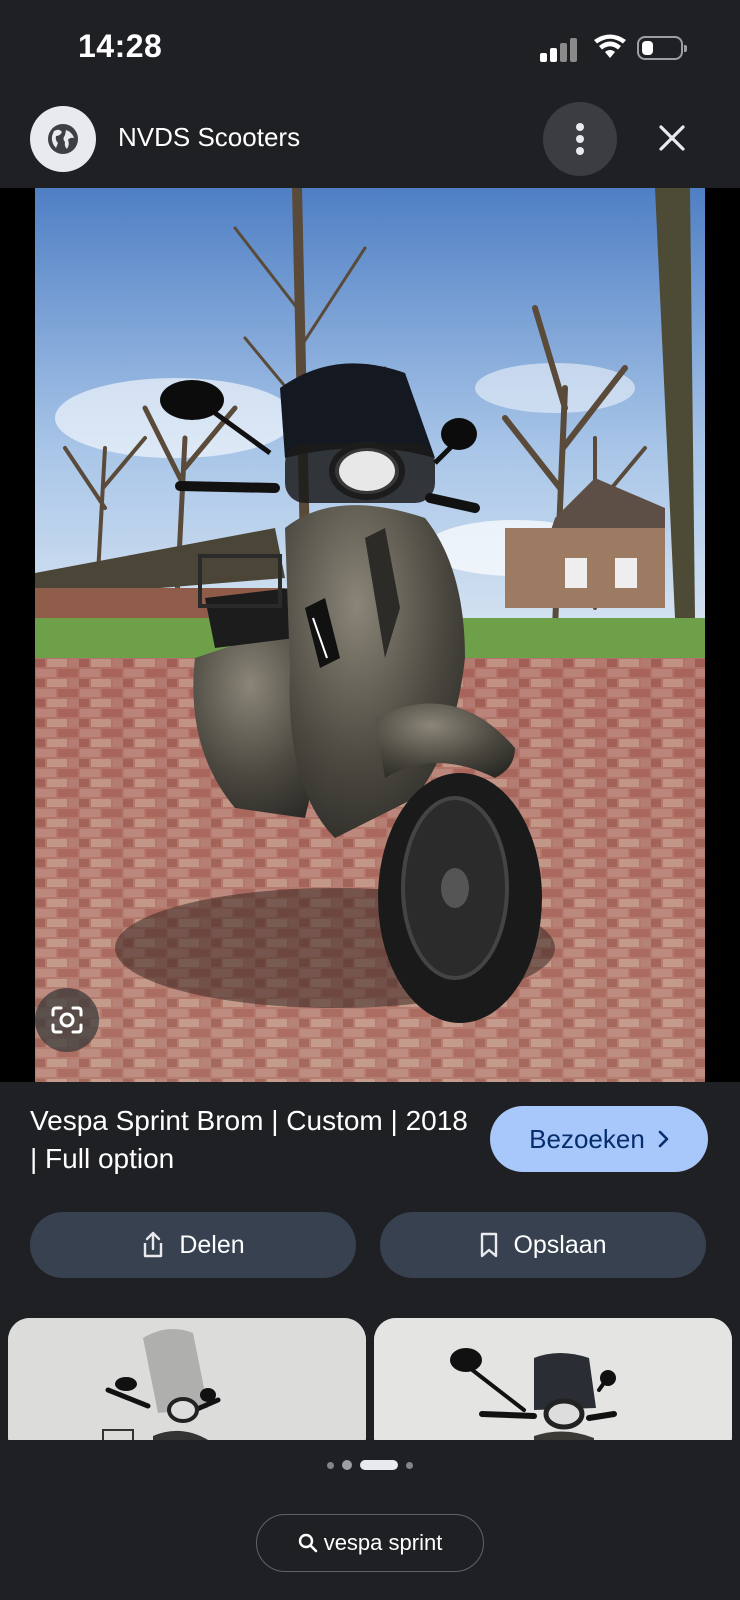 The height and width of the screenshot is (1600, 740). I want to click on battery-icon, so click(662, 48).